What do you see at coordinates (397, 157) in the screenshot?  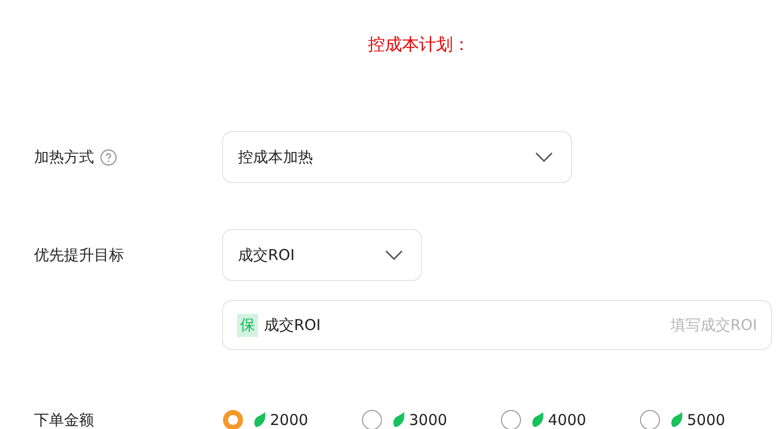 I see `select-field: 控成本加热` at bounding box center [397, 157].